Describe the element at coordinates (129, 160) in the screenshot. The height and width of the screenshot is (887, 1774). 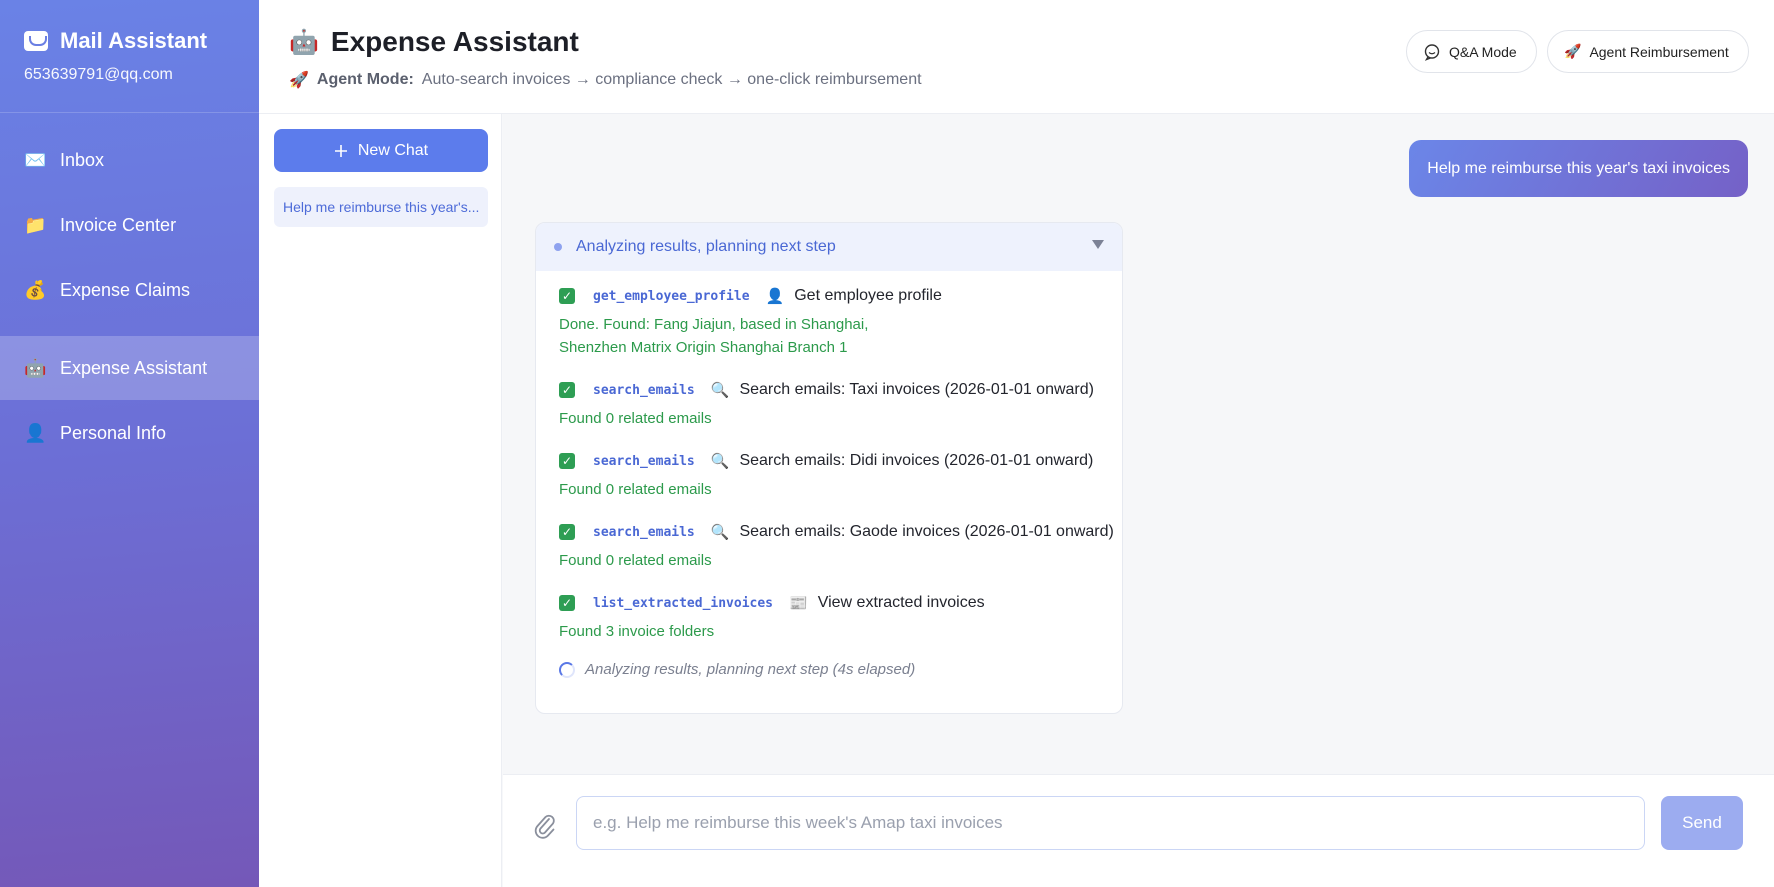
I see `sidebar-item-inbox: ✉️ Inbox` at that location.